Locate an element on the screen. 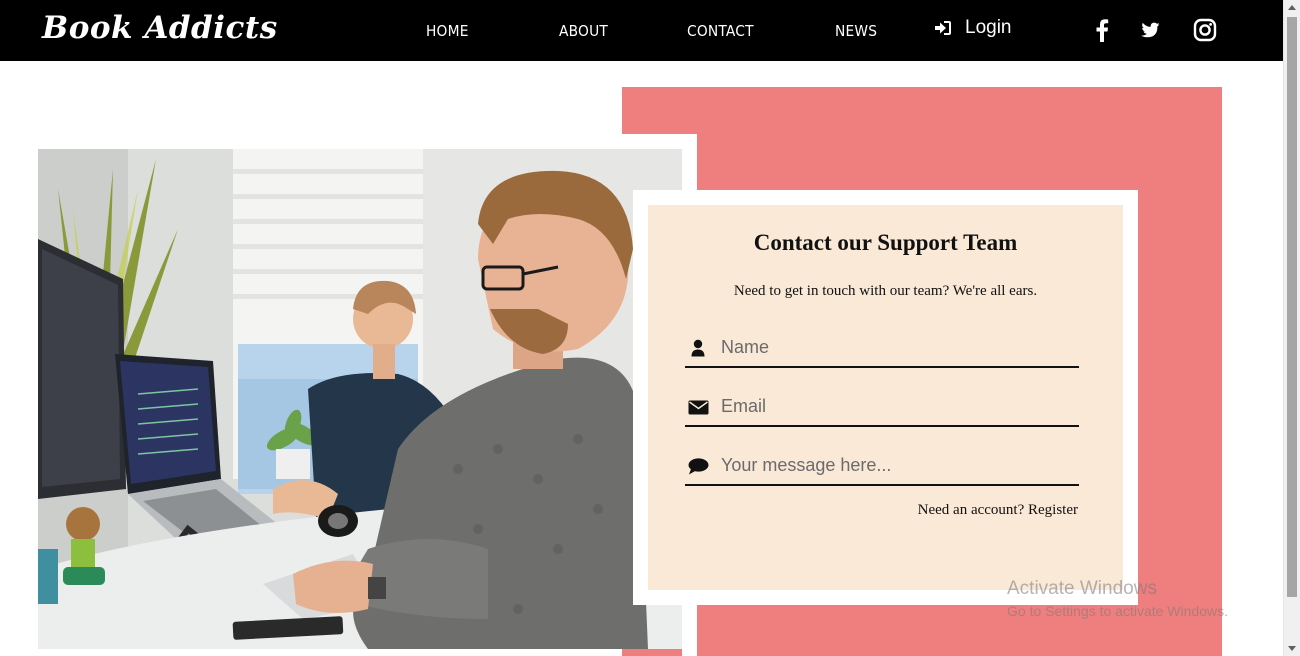 The width and height of the screenshot is (1300, 656). login-label: Login is located at coordinates (988, 27).